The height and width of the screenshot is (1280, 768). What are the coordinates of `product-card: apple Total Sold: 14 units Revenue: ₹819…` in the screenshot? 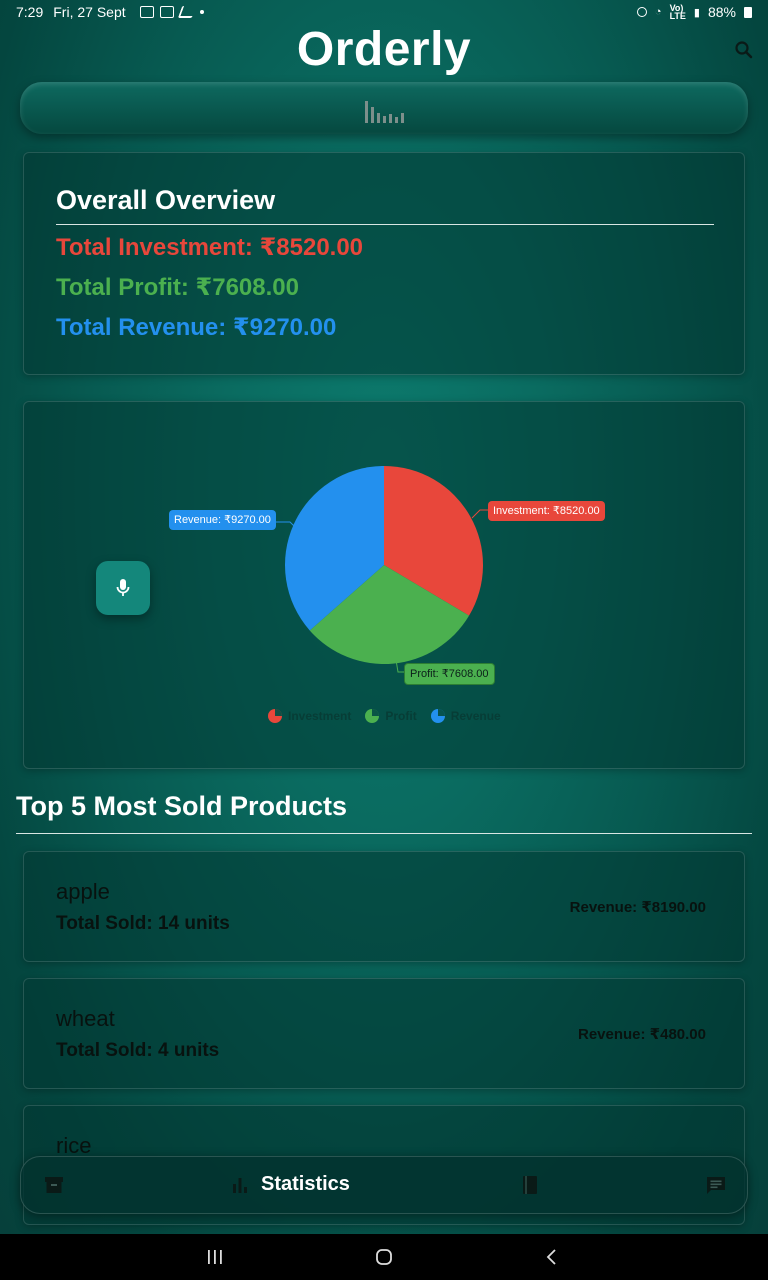 It's located at (384, 906).